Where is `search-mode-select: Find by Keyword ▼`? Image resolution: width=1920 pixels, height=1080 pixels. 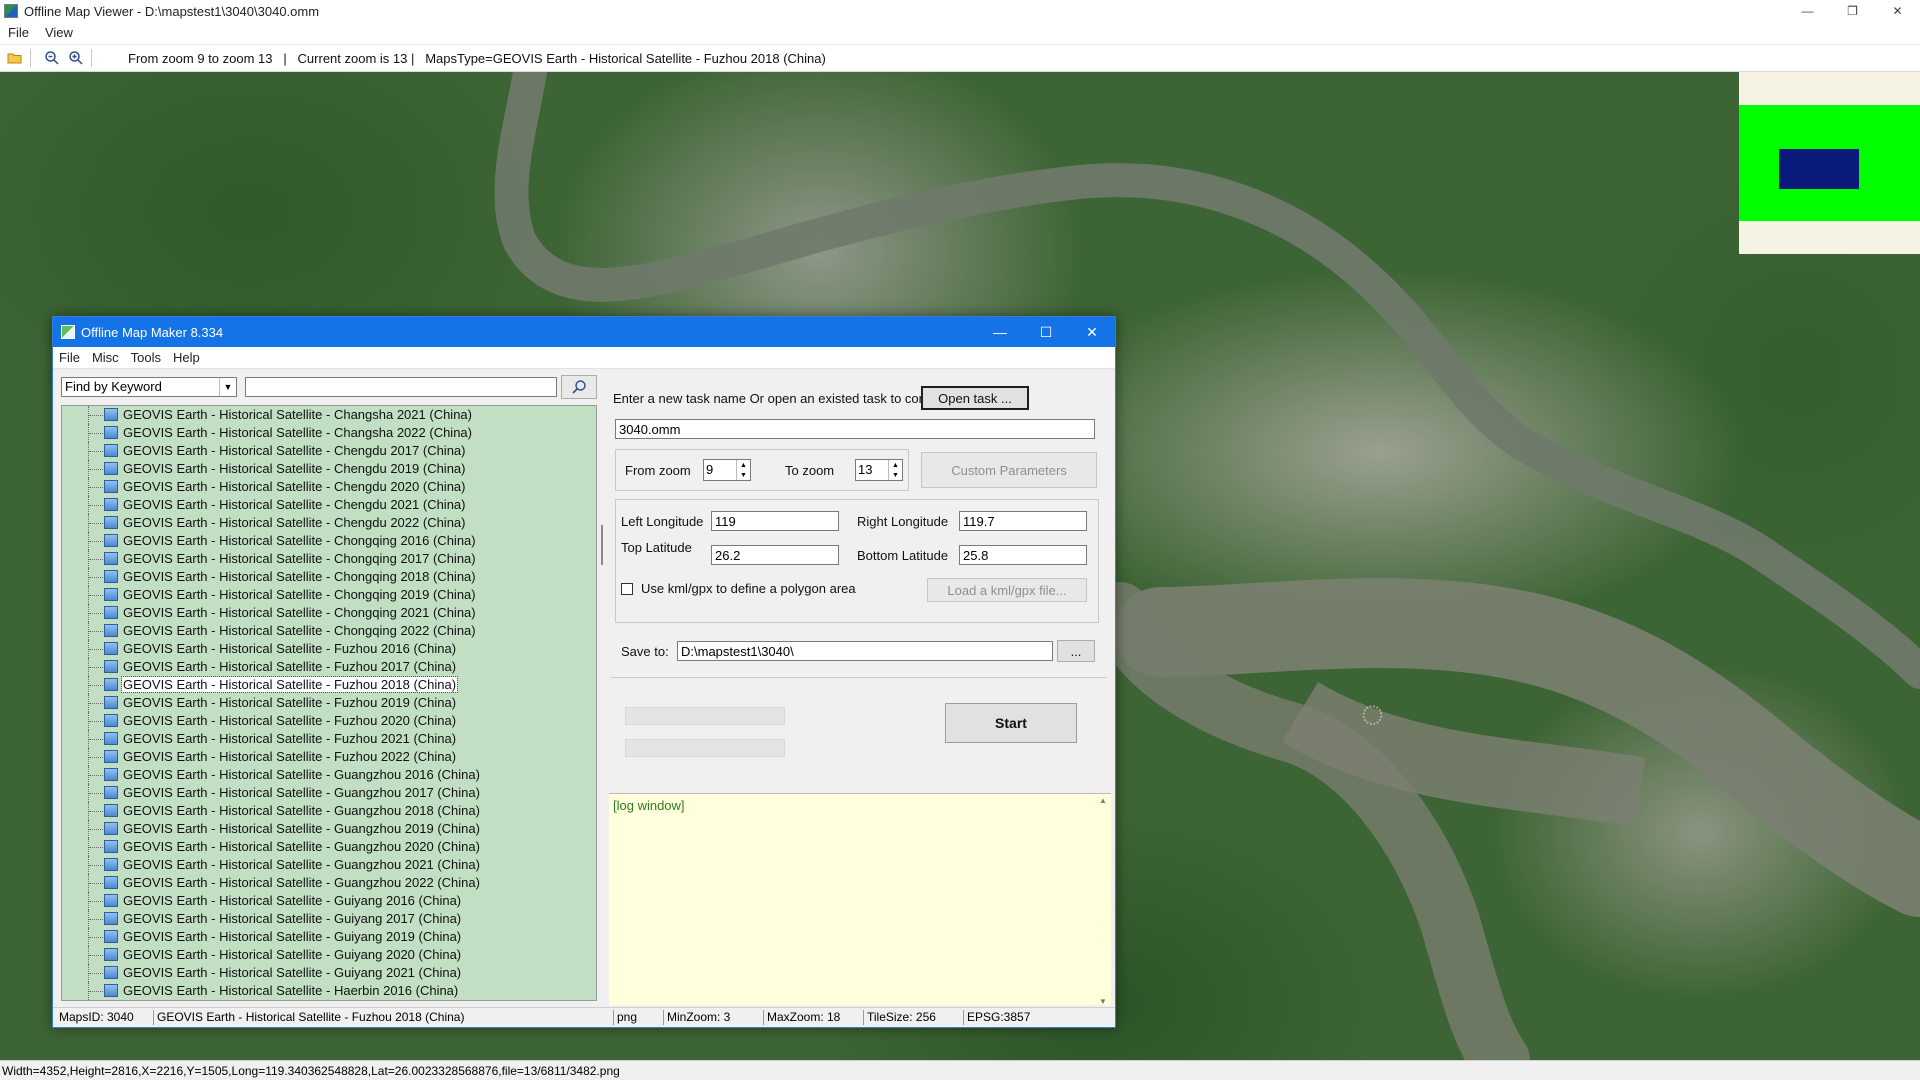
search-mode-select: Find by Keyword ▼ is located at coordinates (149, 387).